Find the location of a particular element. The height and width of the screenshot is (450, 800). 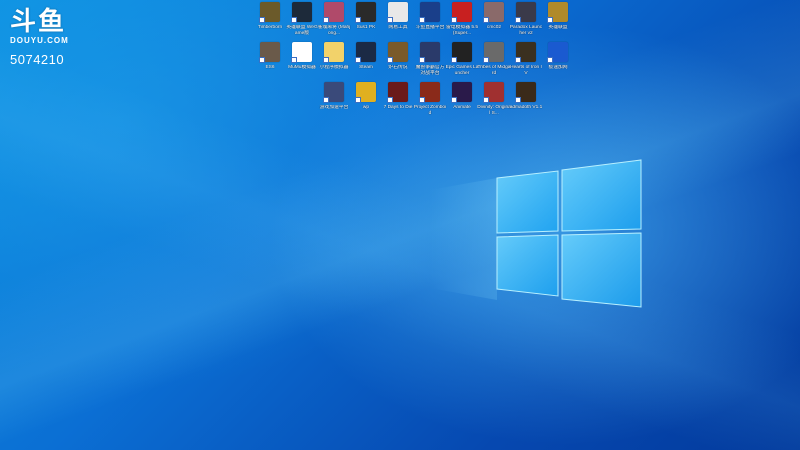

desktop-shortcut-label: 英雄联盟 WeGame版 is located at coordinates (302, 30).